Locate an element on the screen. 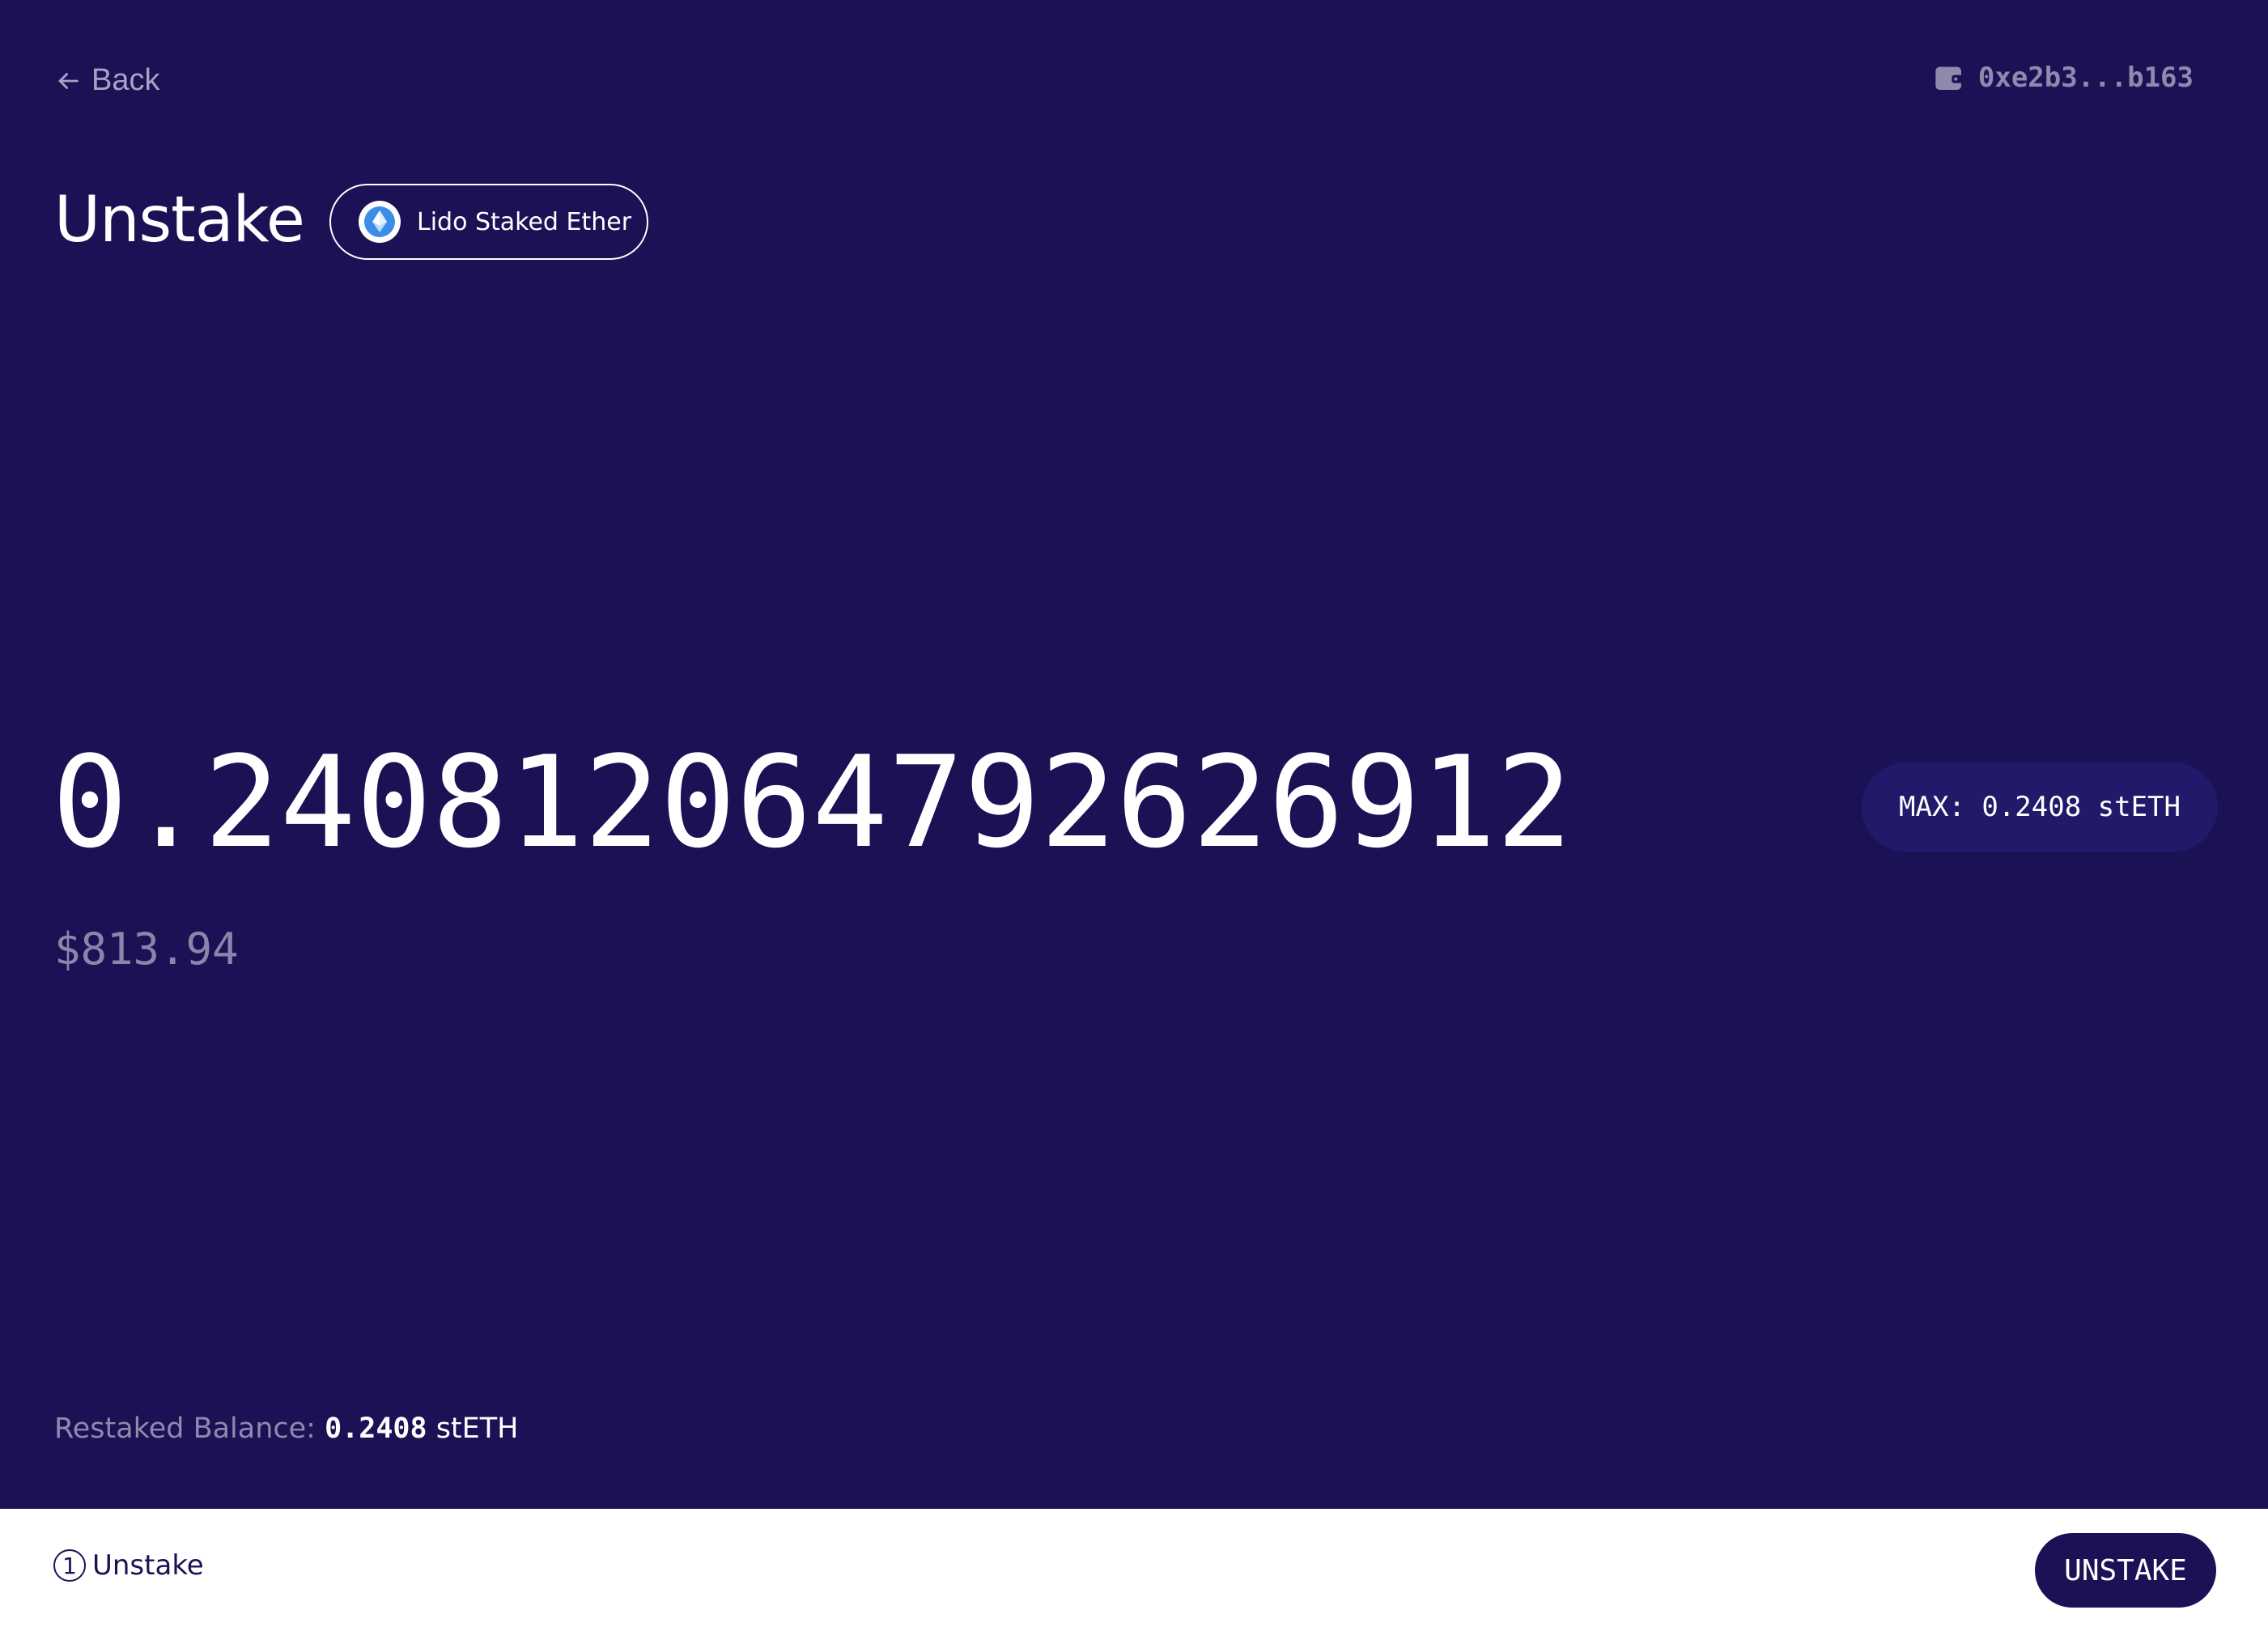 This screenshot has width=2268, height=1627. step-indicator: 1 Unstake is located at coordinates (128, 1565).